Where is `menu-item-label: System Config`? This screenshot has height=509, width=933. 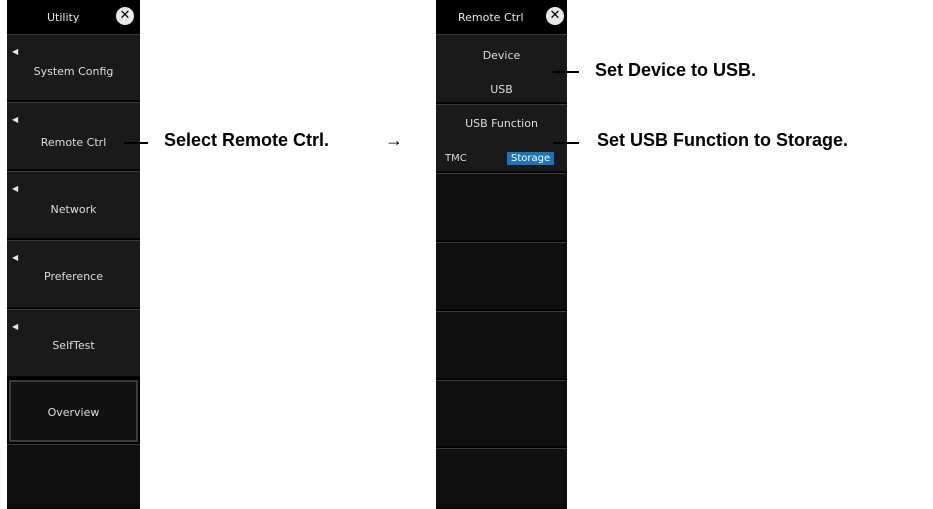 menu-item-label: System Config is located at coordinates (73, 71).